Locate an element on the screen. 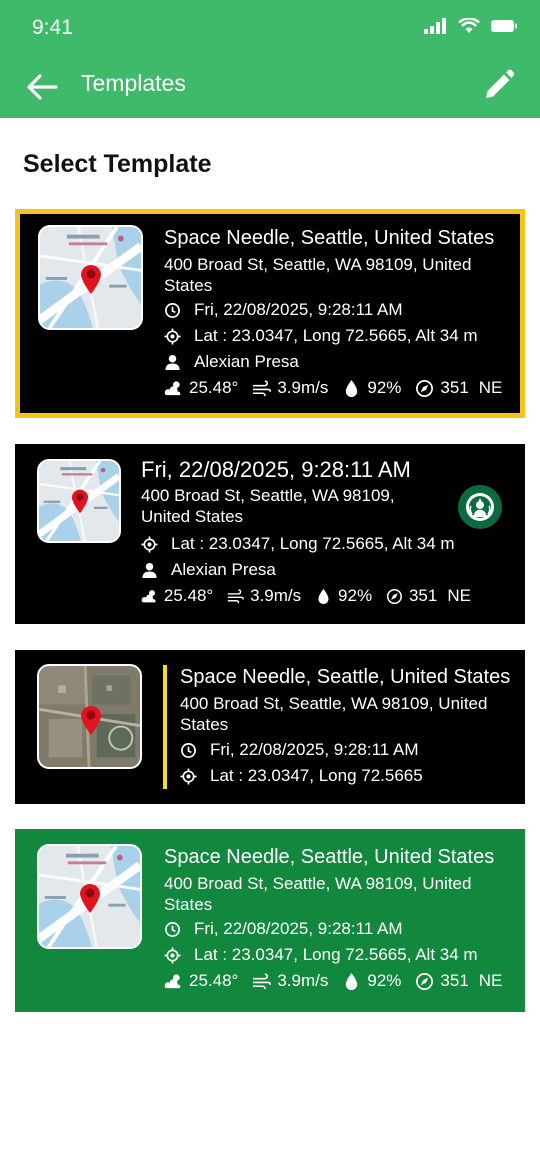 The width and height of the screenshot is (540, 1170). starbucks-logo is located at coordinates (480, 507).